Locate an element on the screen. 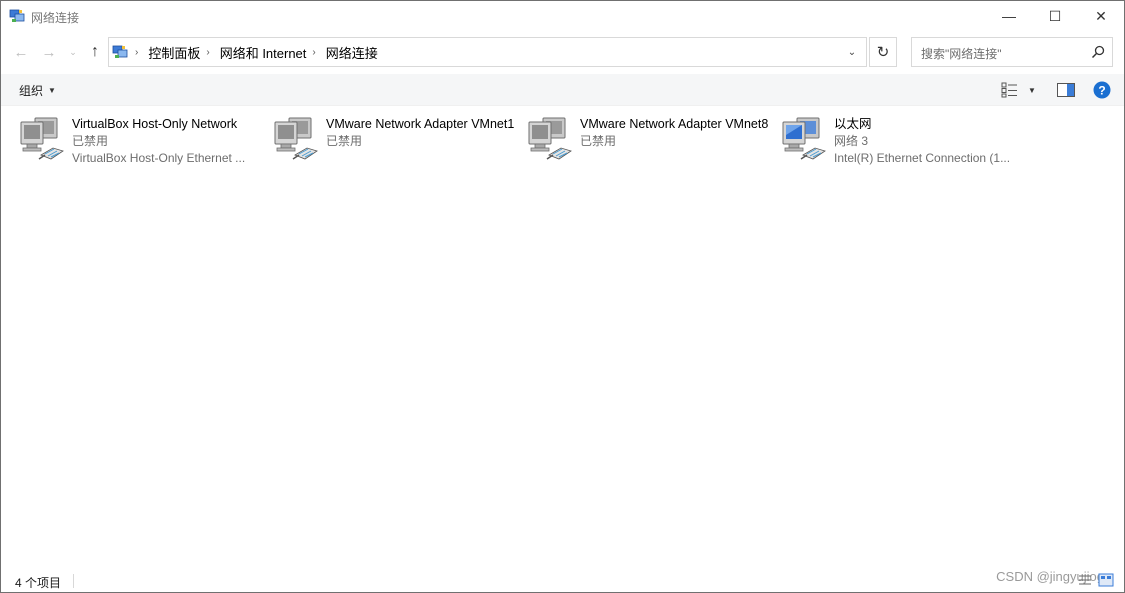 The height and width of the screenshot is (593, 1125). back-button: ← is located at coordinates (21, 52).